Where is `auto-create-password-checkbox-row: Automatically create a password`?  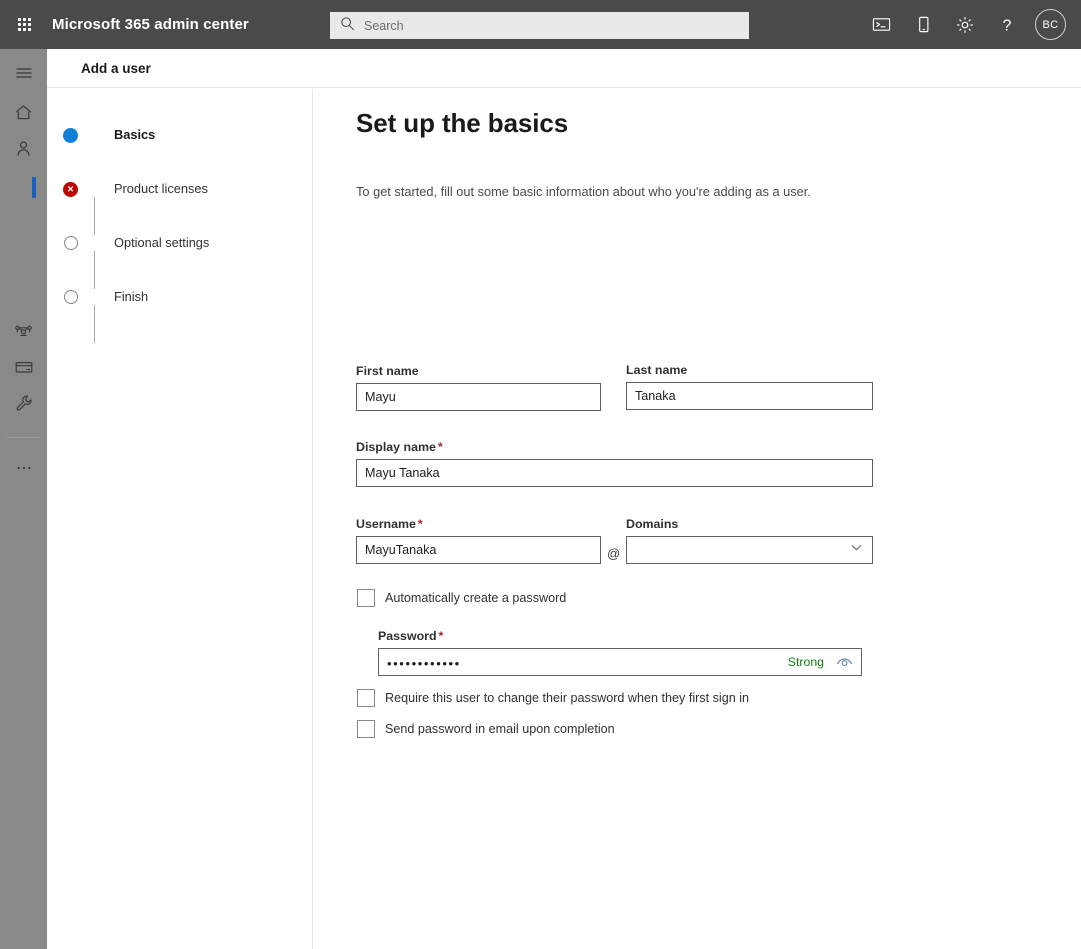
auto-create-password-checkbox-row: Automatically create a password is located at coordinates (461, 598).